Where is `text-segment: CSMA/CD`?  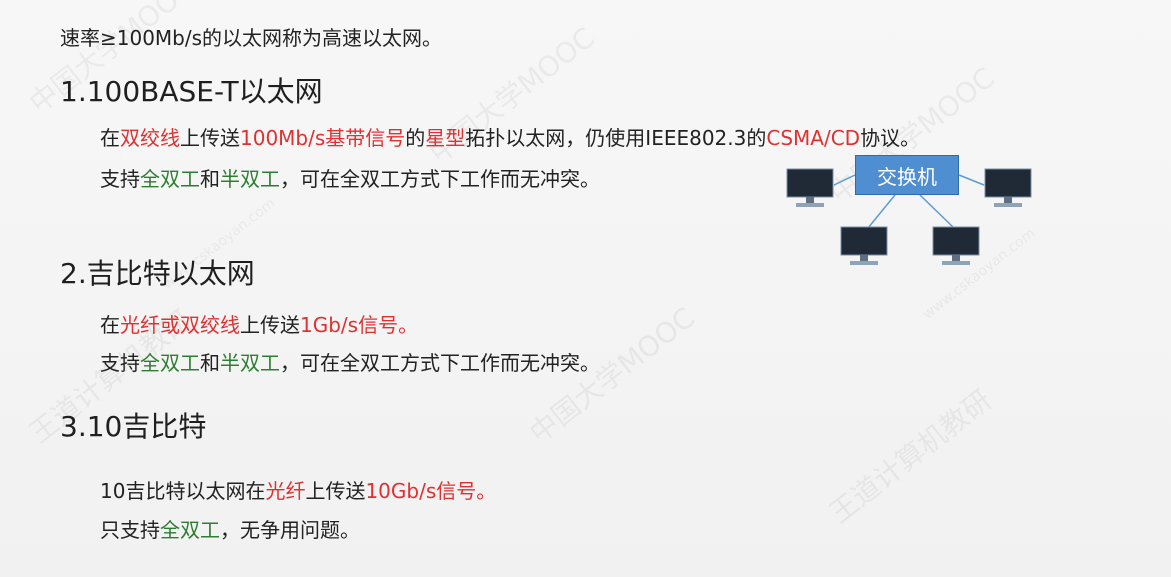
text-segment: CSMA/CD is located at coordinates (813, 138).